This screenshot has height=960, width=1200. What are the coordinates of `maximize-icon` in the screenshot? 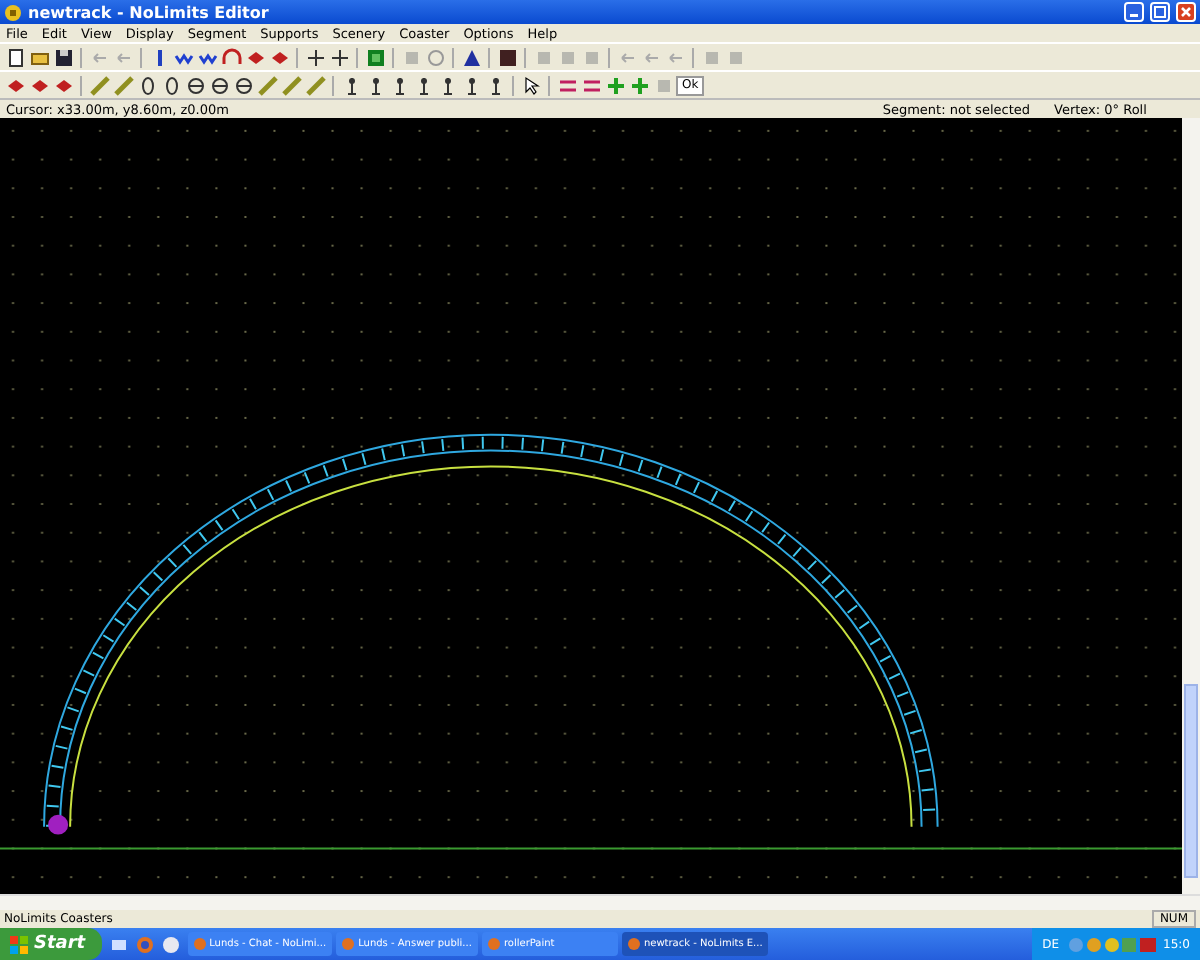 It's located at (1160, 12).